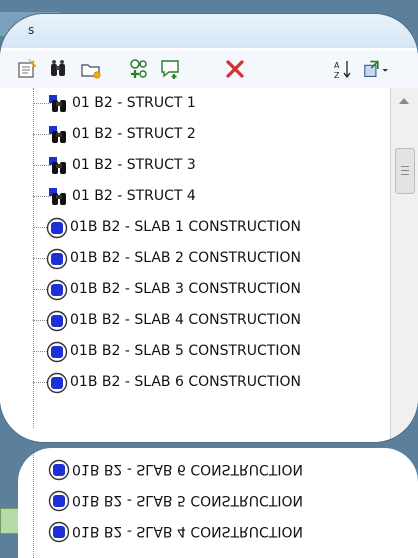 The image size is (418, 558). What do you see at coordinates (134, 134) in the screenshot?
I see `tree-item-label: 01 B2 - STRUCT 2` at bounding box center [134, 134].